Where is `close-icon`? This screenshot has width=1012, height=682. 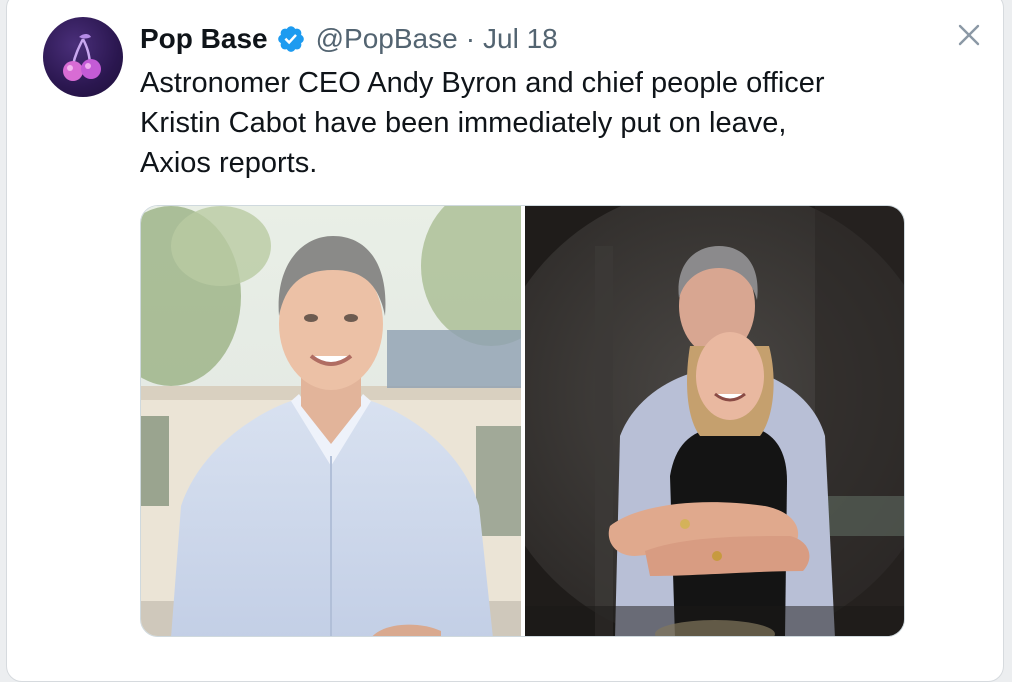 close-icon is located at coordinates (969, 35).